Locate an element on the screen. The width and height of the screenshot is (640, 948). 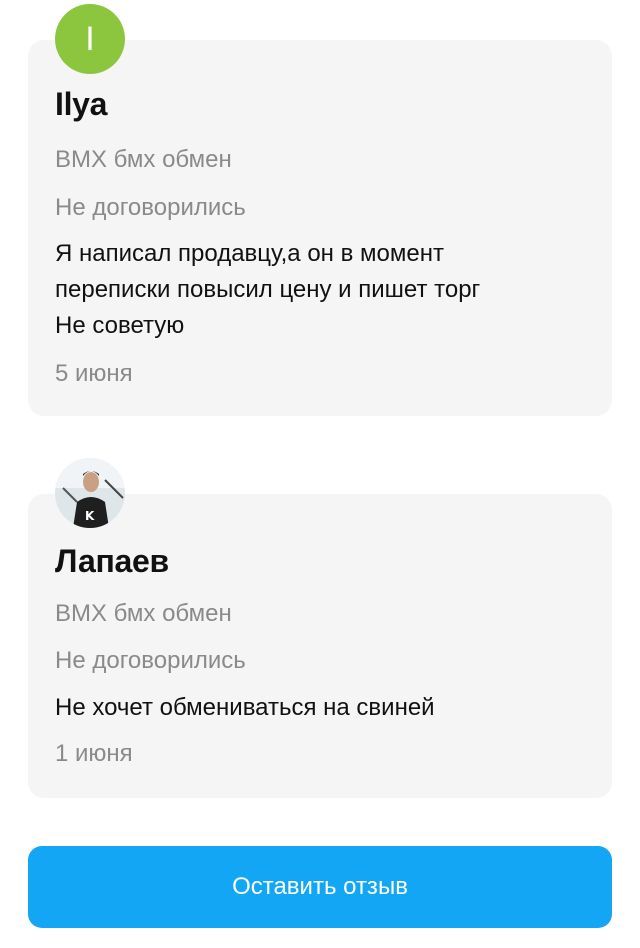
review-date: 5 июня is located at coordinates (94, 373).